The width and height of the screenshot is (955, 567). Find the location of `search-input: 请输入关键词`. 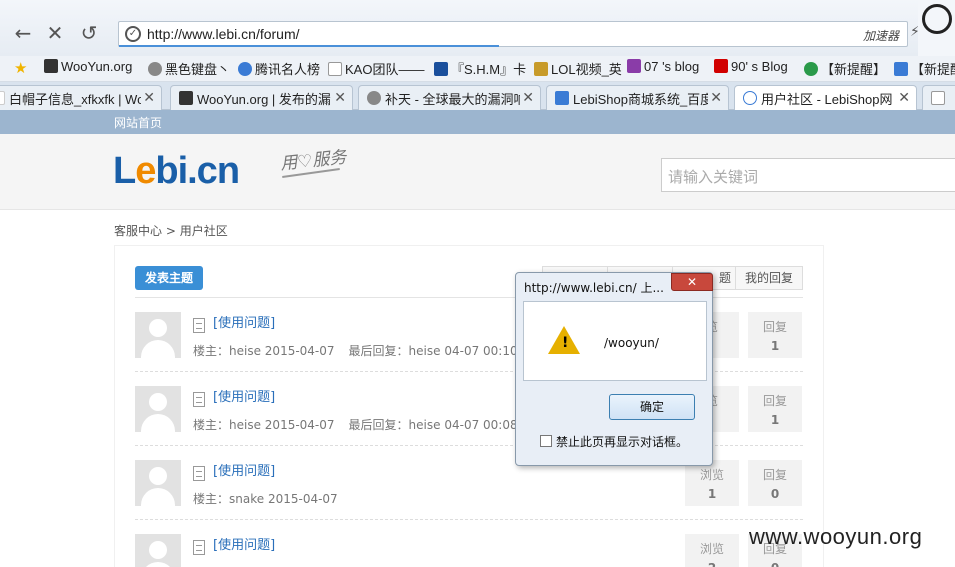

search-input: 请输入关键词 is located at coordinates (808, 175).